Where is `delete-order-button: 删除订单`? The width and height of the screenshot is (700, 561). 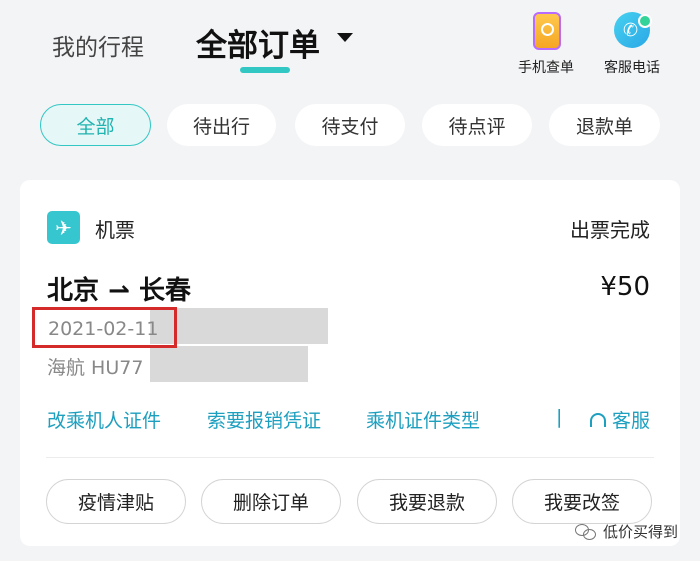
delete-order-button: 删除订单 is located at coordinates (271, 501).